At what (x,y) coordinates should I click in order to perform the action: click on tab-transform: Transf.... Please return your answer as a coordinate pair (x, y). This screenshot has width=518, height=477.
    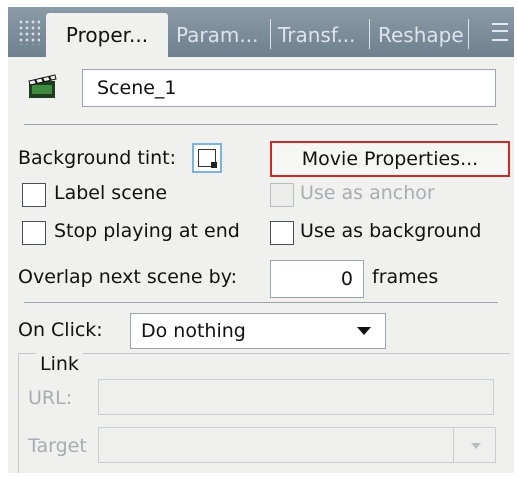
    Looking at the image, I should click on (317, 35).